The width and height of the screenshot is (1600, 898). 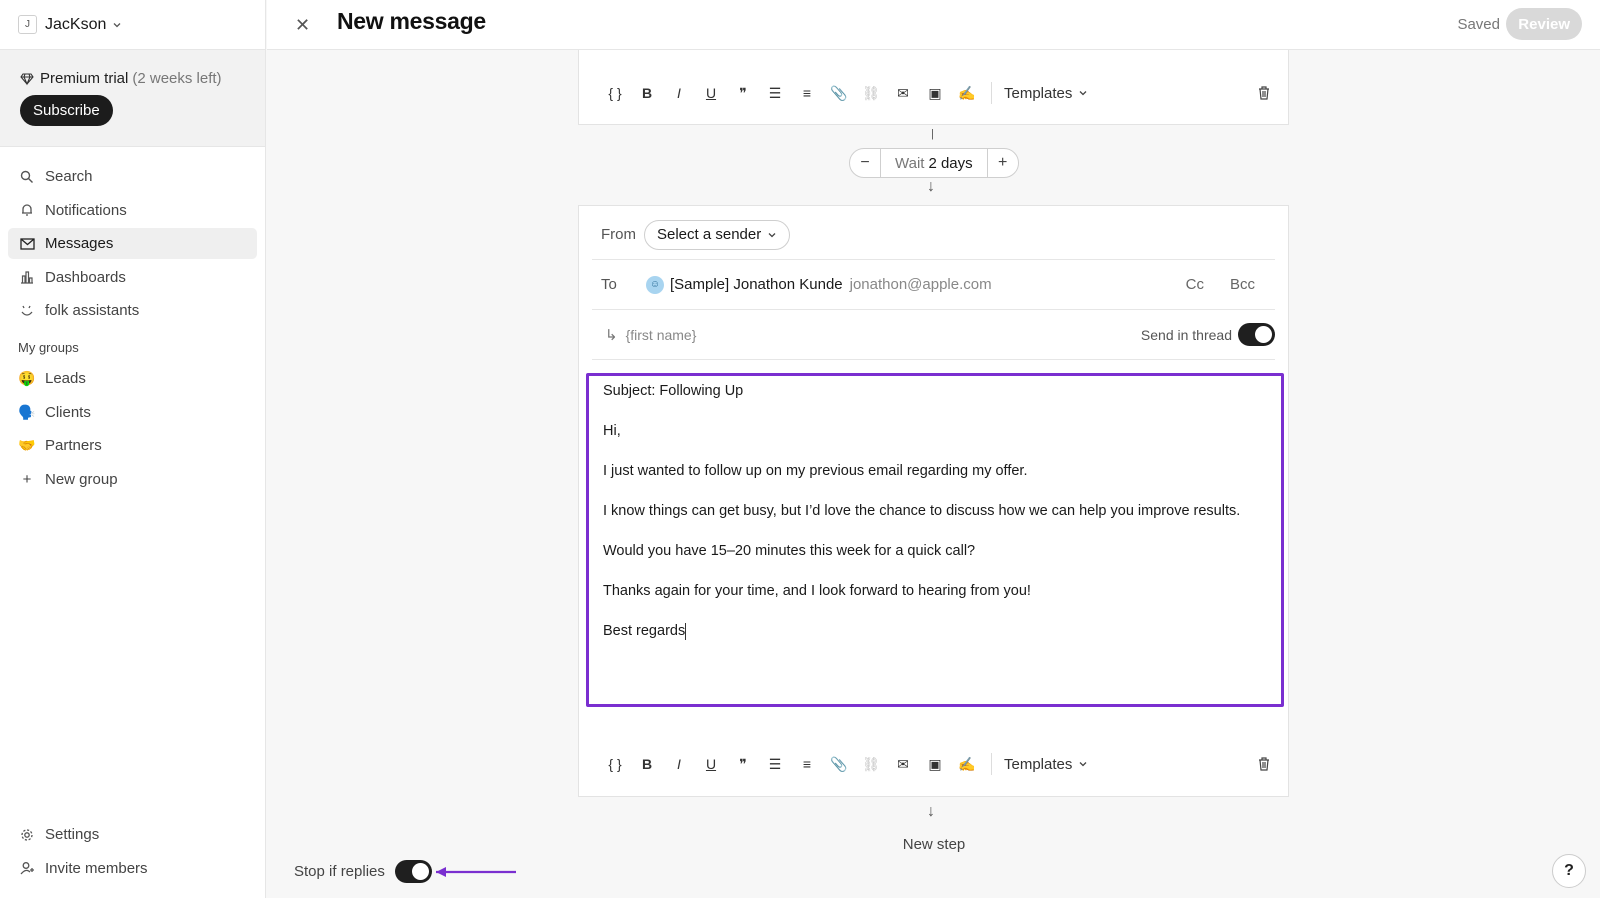 What do you see at coordinates (686, 631) in the screenshot?
I see `text-cursor` at bounding box center [686, 631].